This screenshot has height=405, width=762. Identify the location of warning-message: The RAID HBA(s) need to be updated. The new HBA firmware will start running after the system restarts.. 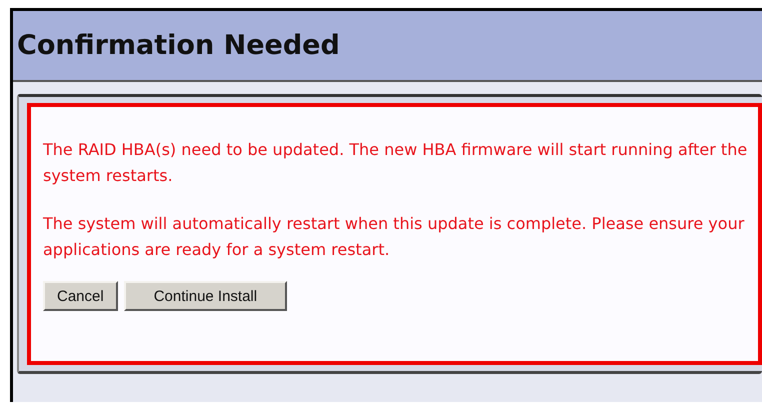
(395, 163).